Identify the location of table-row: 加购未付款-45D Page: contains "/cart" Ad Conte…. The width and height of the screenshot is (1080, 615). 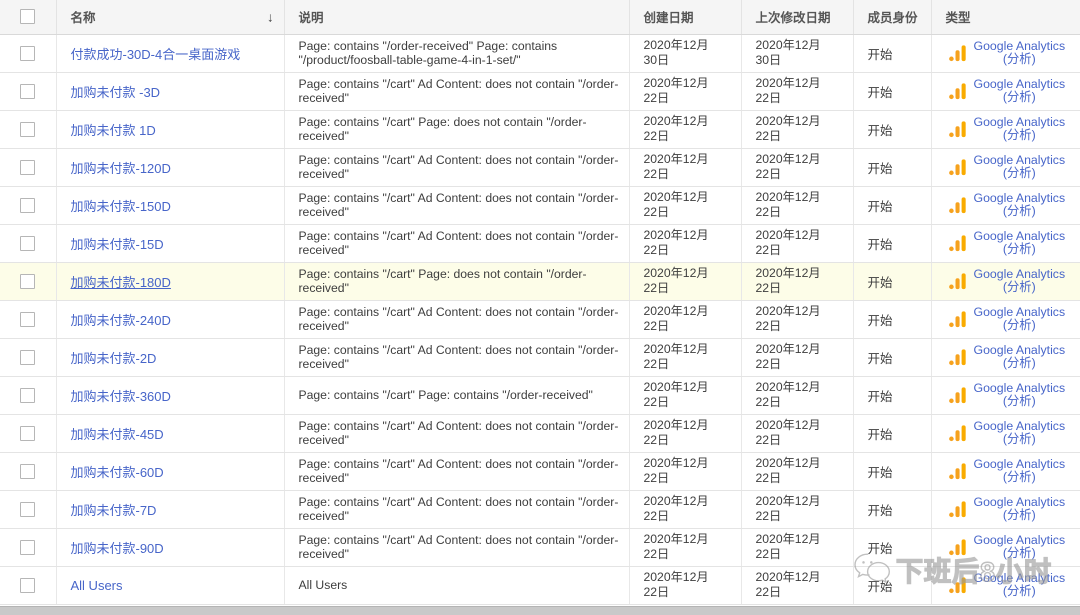
(540, 433).